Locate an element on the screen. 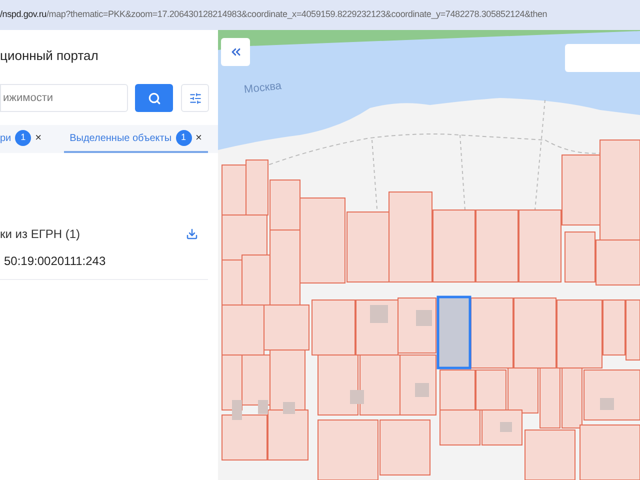  search-button is located at coordinates (154, 98).